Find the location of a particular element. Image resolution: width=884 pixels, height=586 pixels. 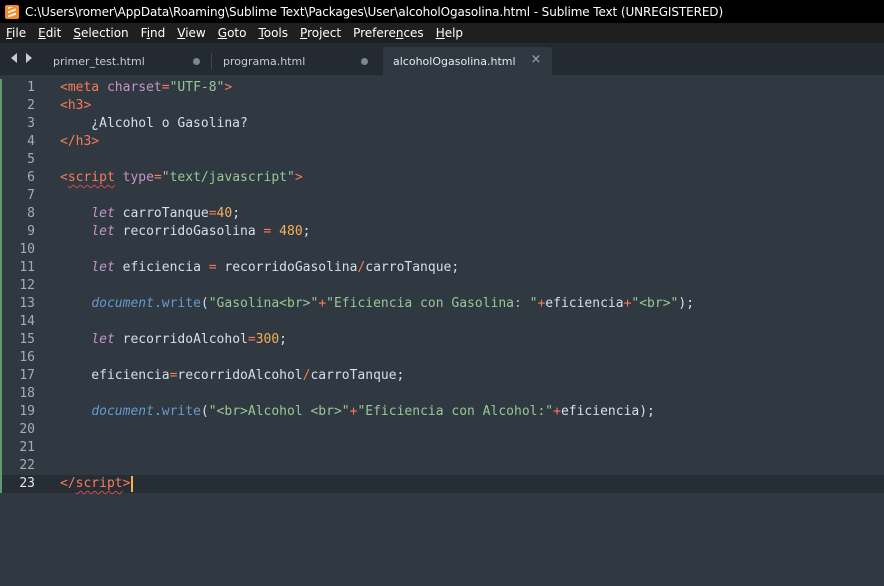

line-number: 16 is located at coordinates (24, 358).